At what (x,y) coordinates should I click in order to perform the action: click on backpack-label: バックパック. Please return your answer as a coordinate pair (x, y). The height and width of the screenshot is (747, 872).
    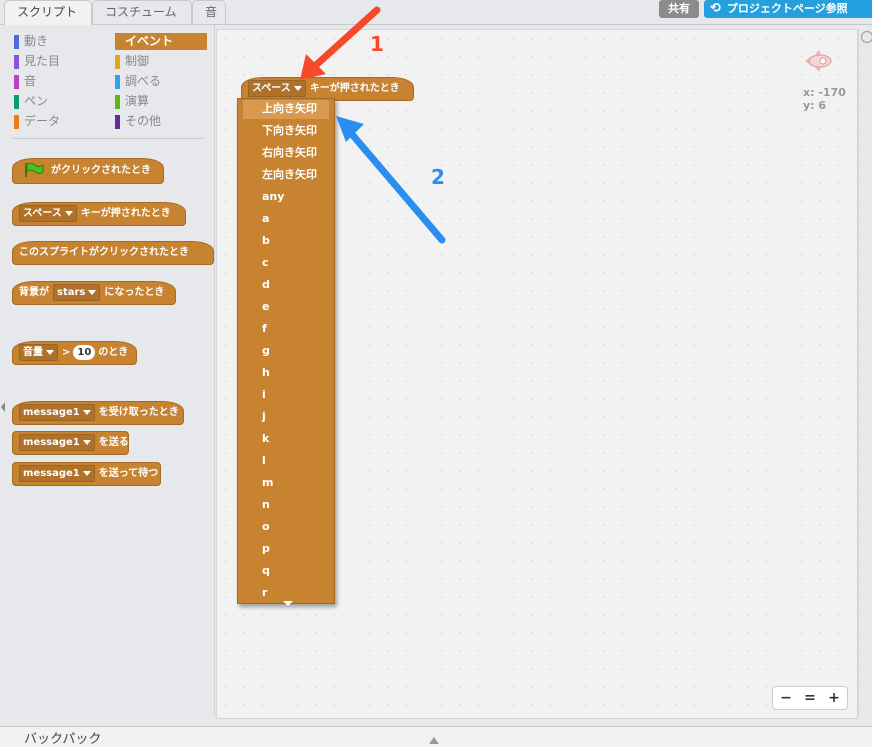
    Looking at the image, I should click on (63, 739).